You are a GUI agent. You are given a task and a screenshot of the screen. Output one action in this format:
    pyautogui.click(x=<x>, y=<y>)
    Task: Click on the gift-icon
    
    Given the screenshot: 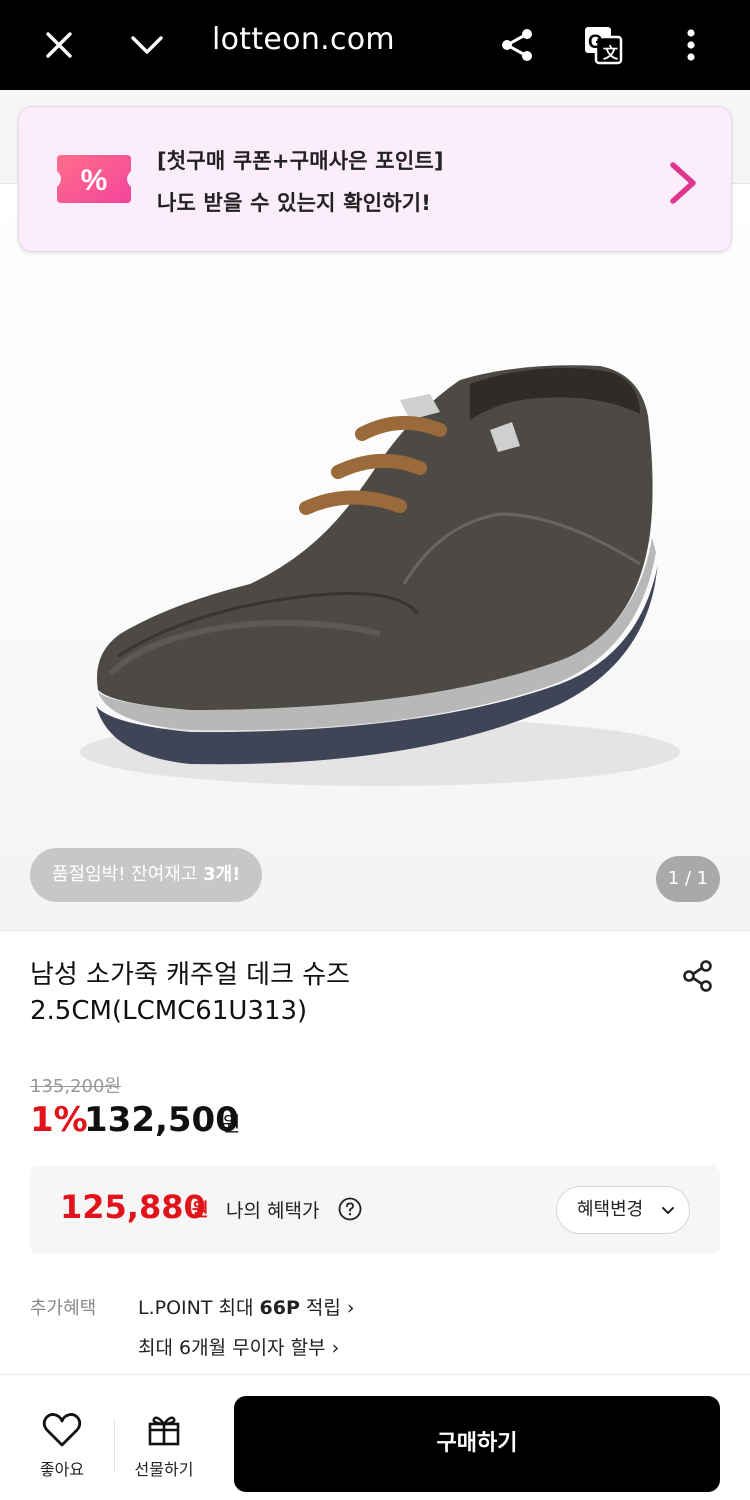 What is the action you would take?
    pyautogui.click(x=164, y=1431)
    